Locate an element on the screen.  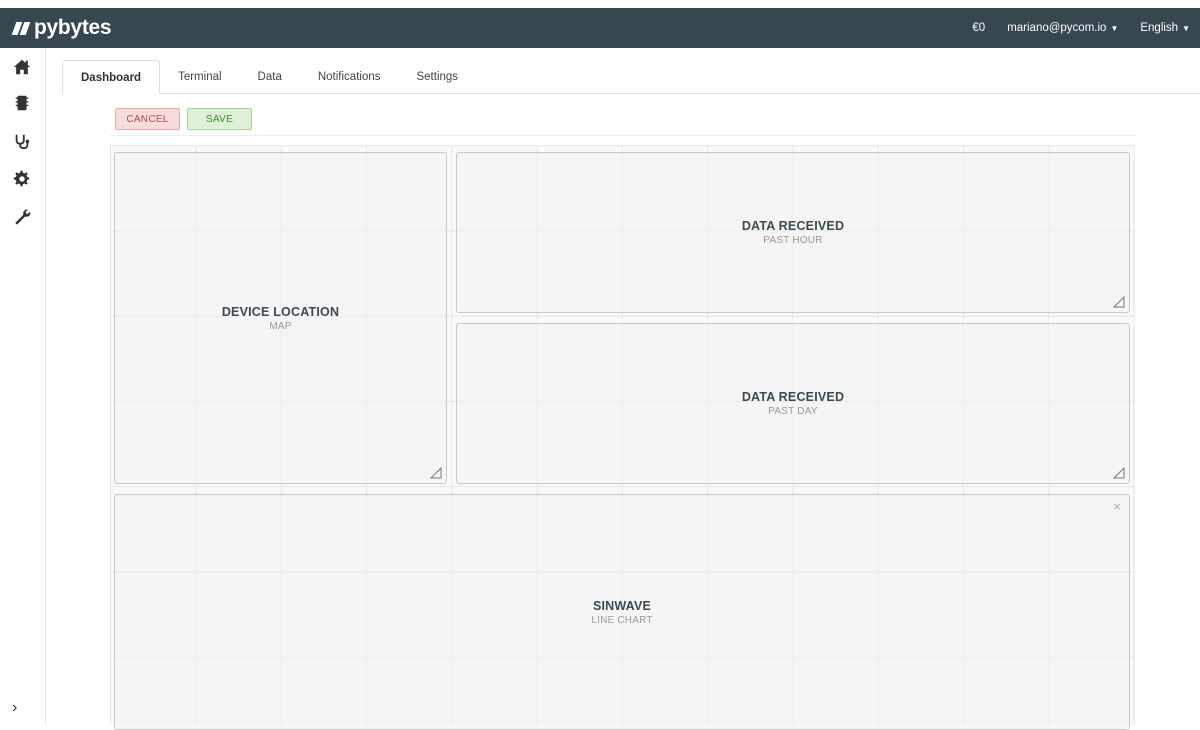
close-icon: × is located at coordinates (1117, 506).